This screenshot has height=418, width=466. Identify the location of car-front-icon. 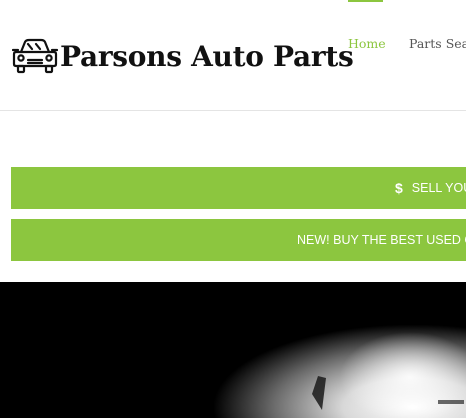
(35, 56).